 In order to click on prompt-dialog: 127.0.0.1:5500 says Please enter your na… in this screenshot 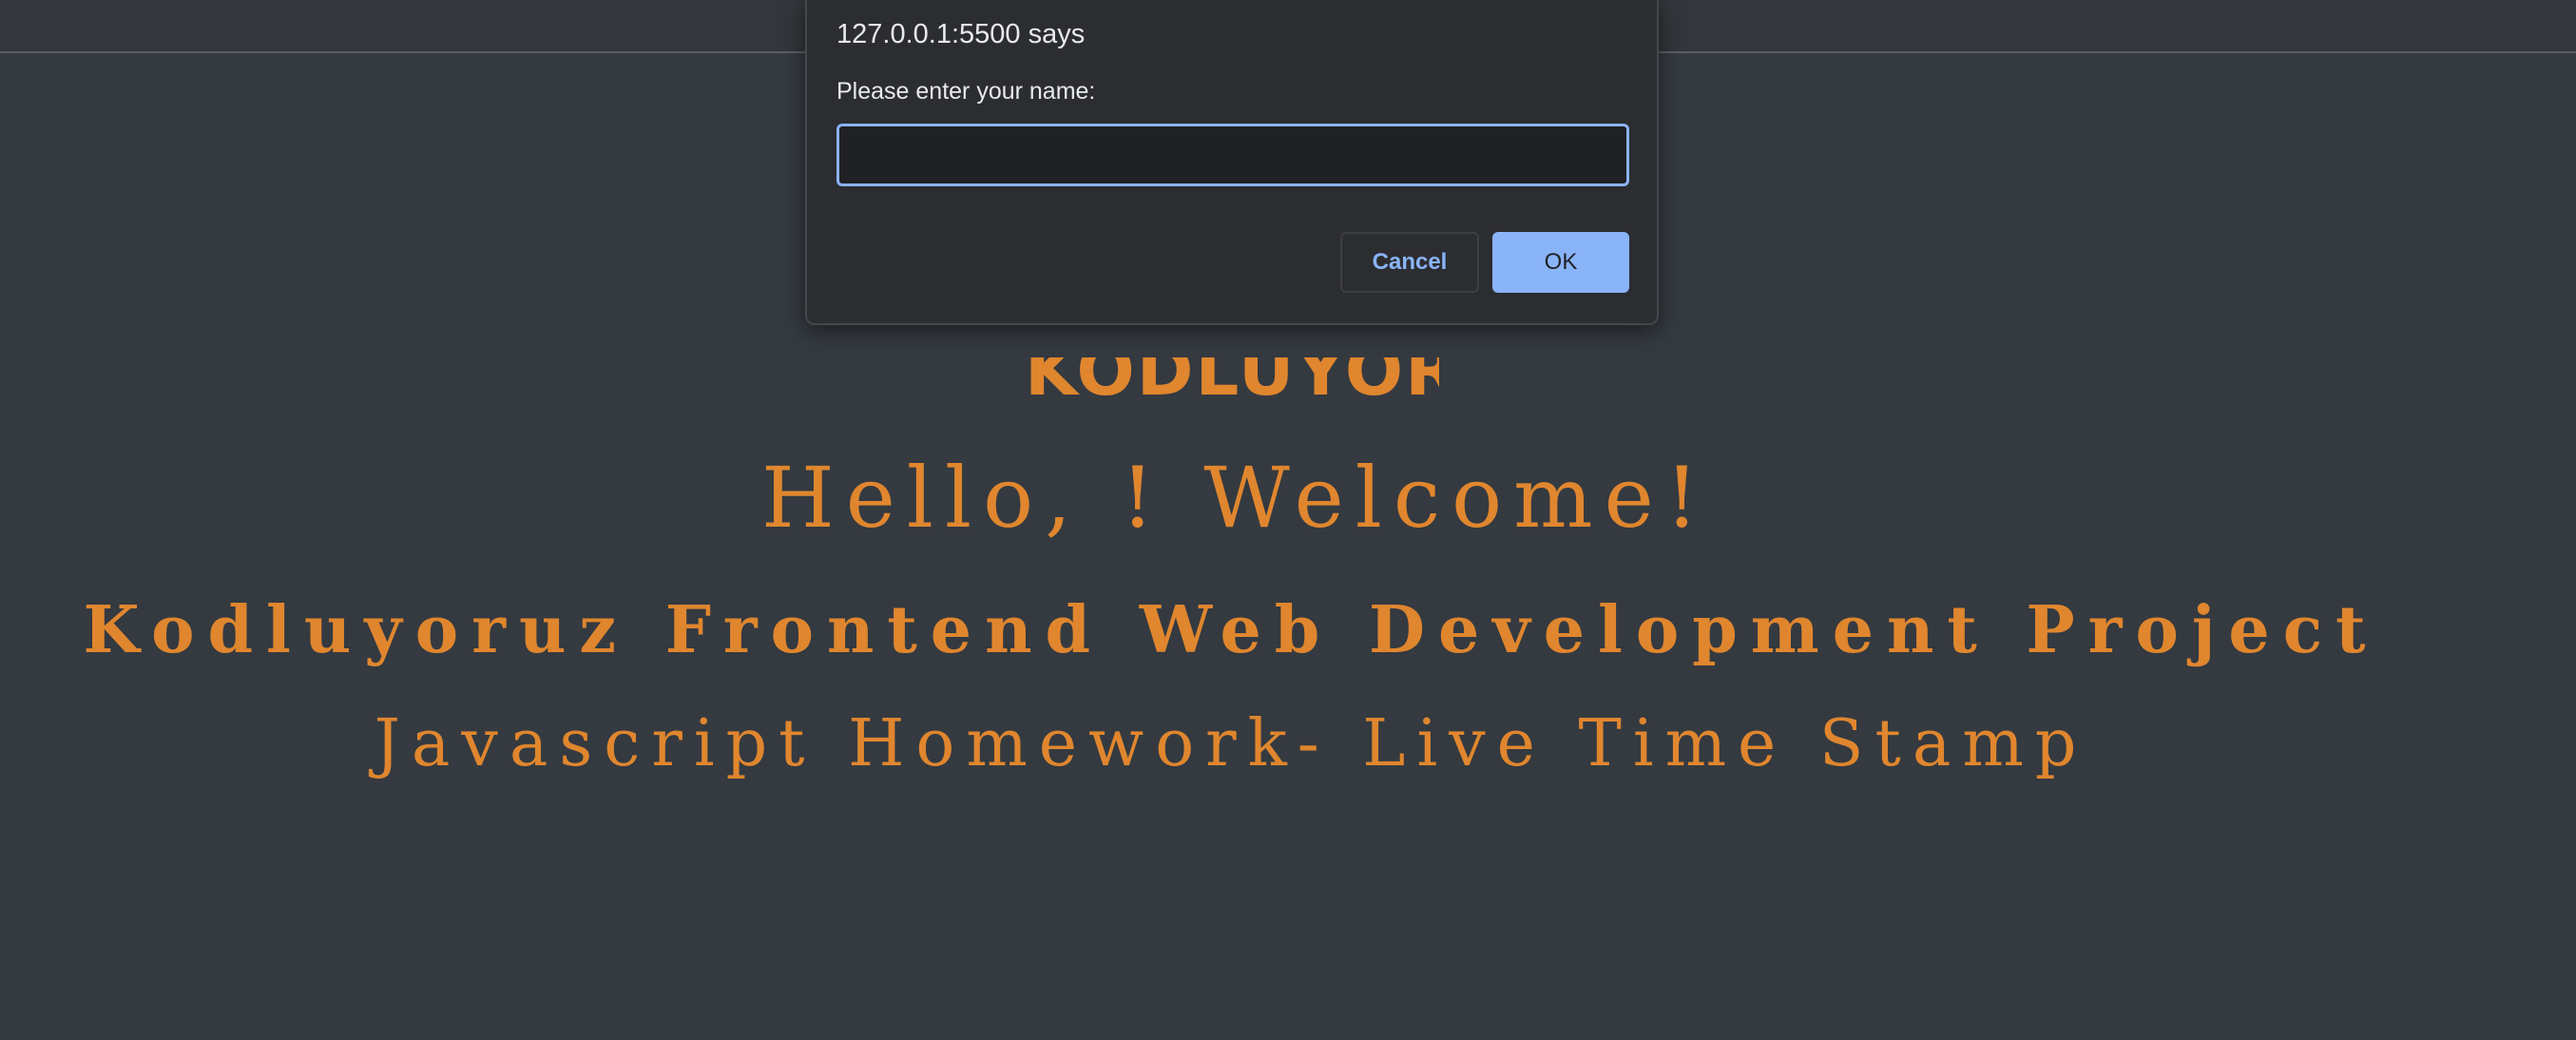, I will do `click(1232, 162)`.